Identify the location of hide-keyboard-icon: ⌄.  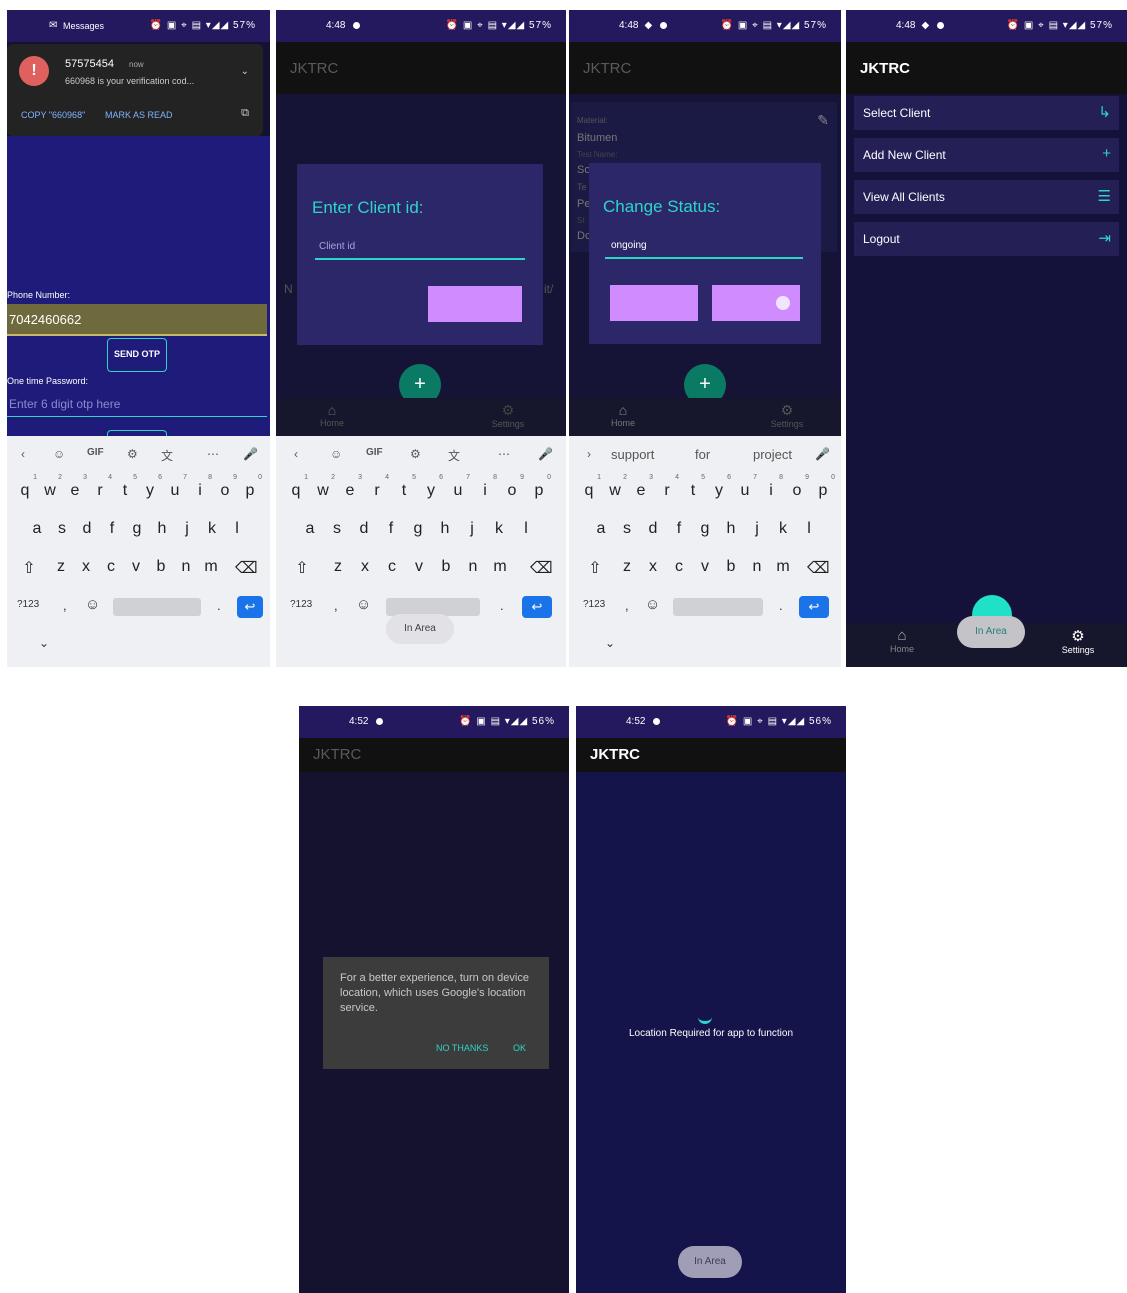
(610, 643).